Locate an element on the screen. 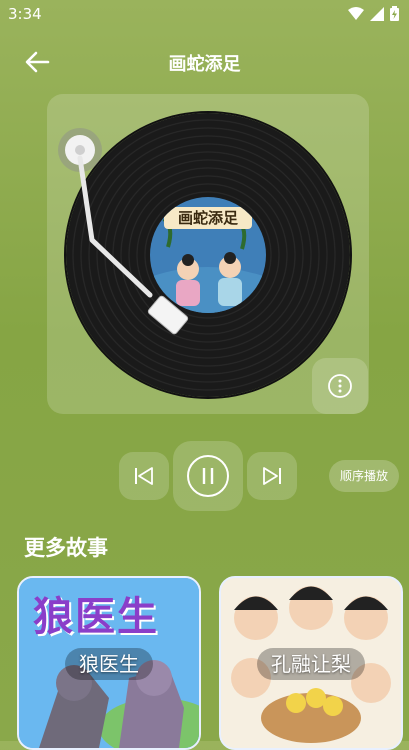 Image resolution: width=409 pixels, height=750 pixels. page-title: 画蛇添足 is located at coordinates (204, 64).